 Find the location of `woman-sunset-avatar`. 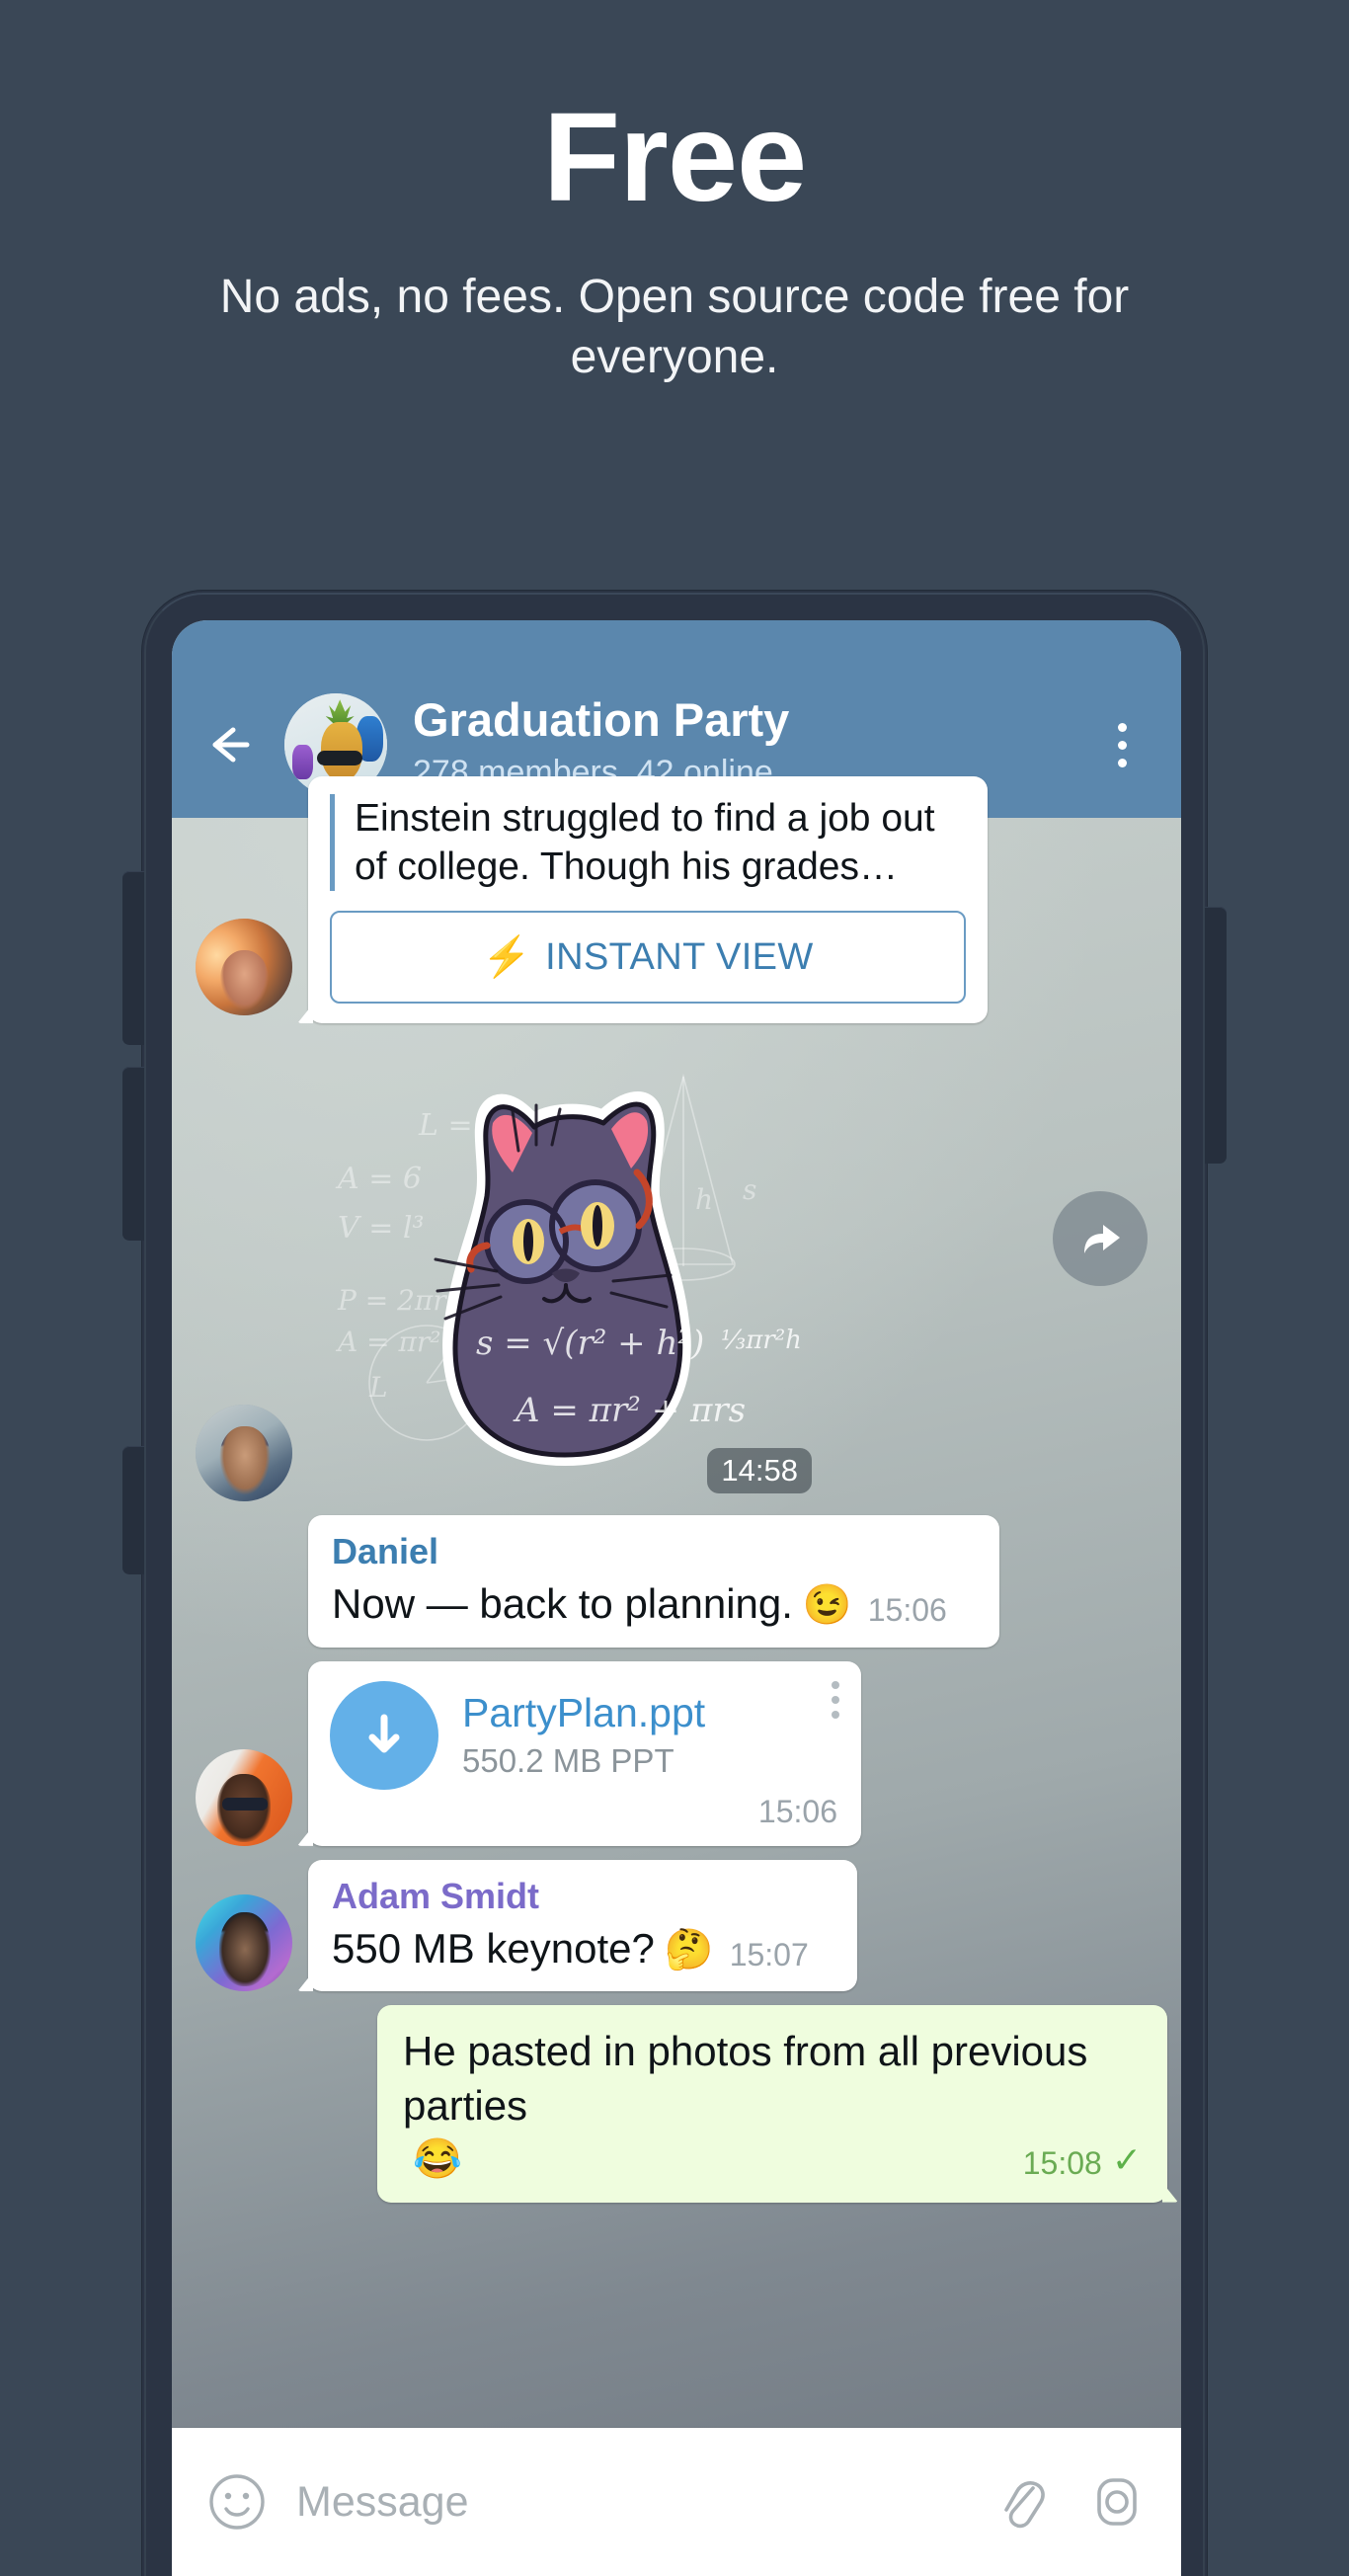

woman-sunset-avatar is located at coordinates (244, 967).